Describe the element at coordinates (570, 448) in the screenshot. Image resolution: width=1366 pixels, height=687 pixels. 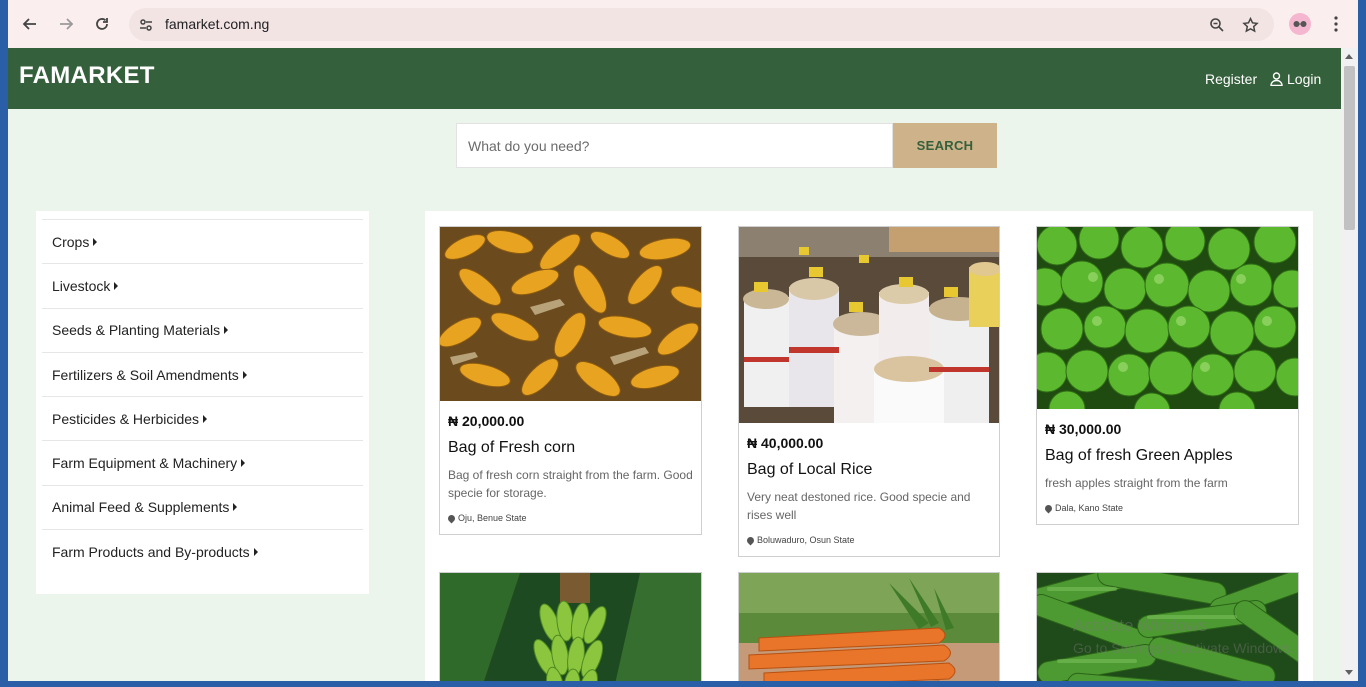
I see `product-title: Bag of Fresh corn` at that location.